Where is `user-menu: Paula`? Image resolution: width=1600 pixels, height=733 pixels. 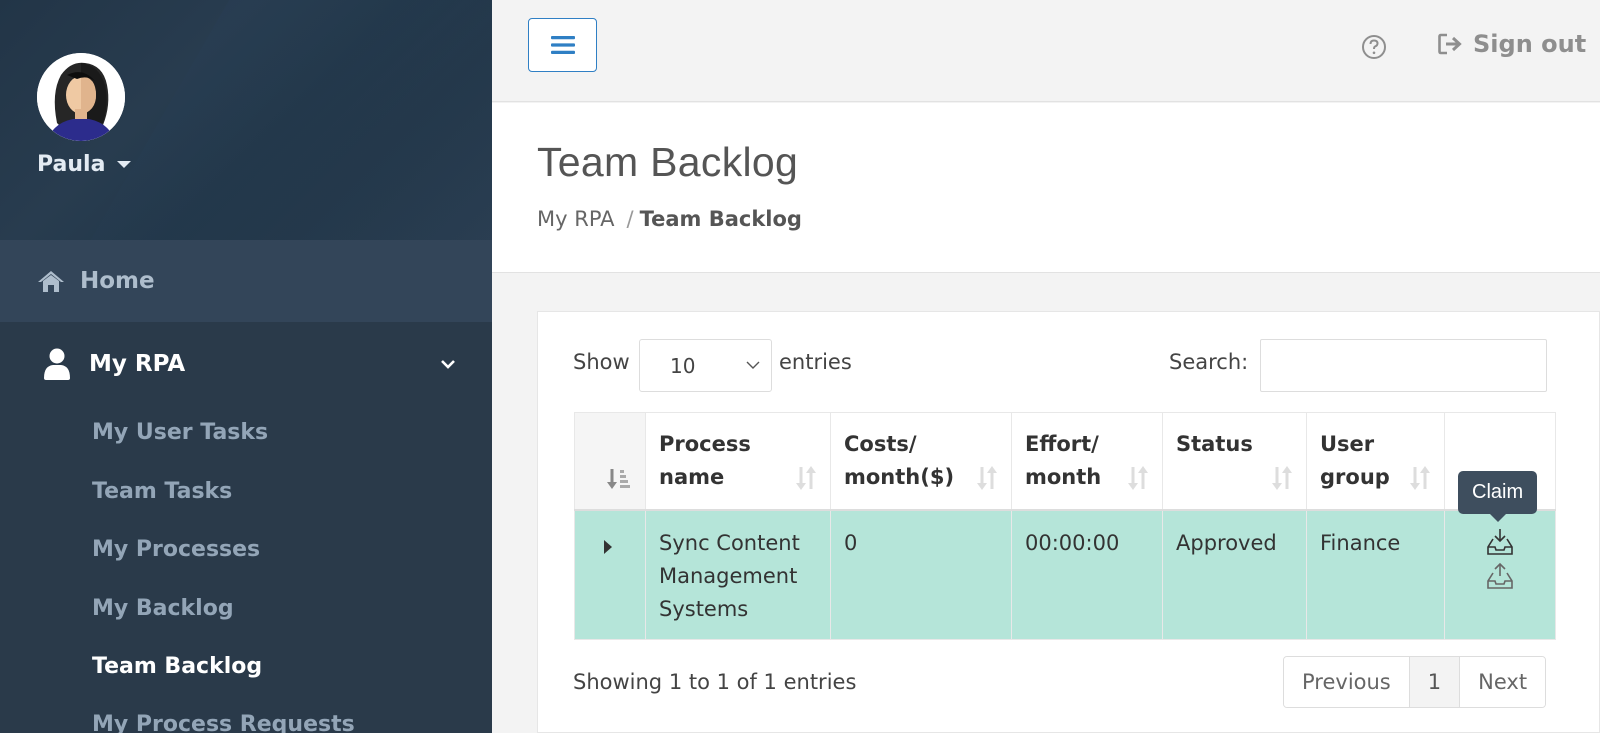 user-menu: Paula is located at coordinates (84, 164).